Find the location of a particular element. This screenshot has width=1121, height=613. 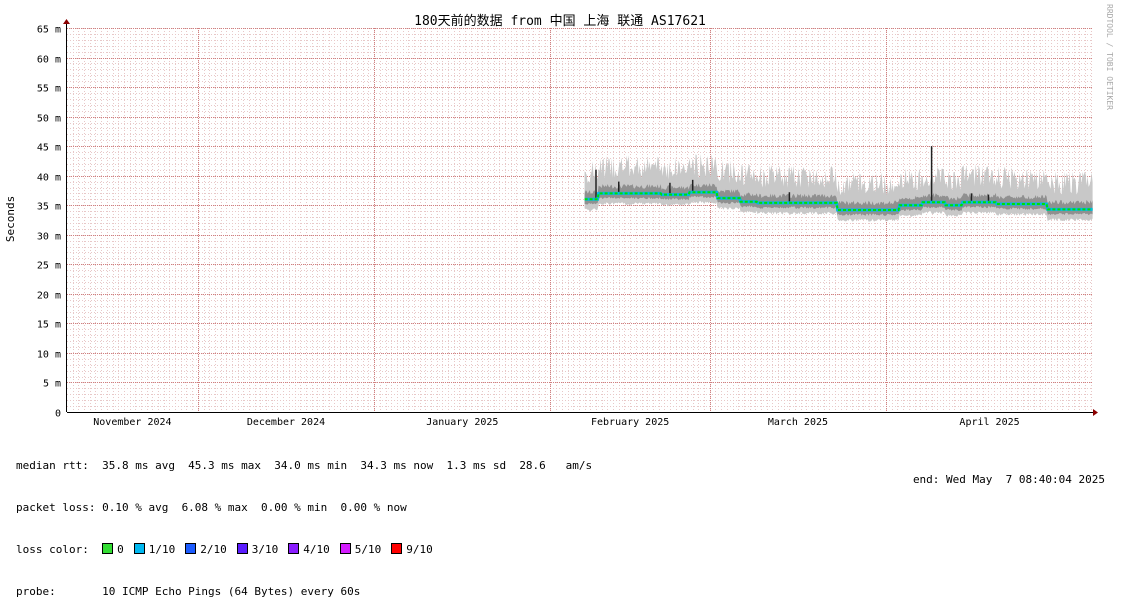

rrdtool-watermark: RRDTOOL / TOBI OETIKER is located at coordinates (1109, 57).